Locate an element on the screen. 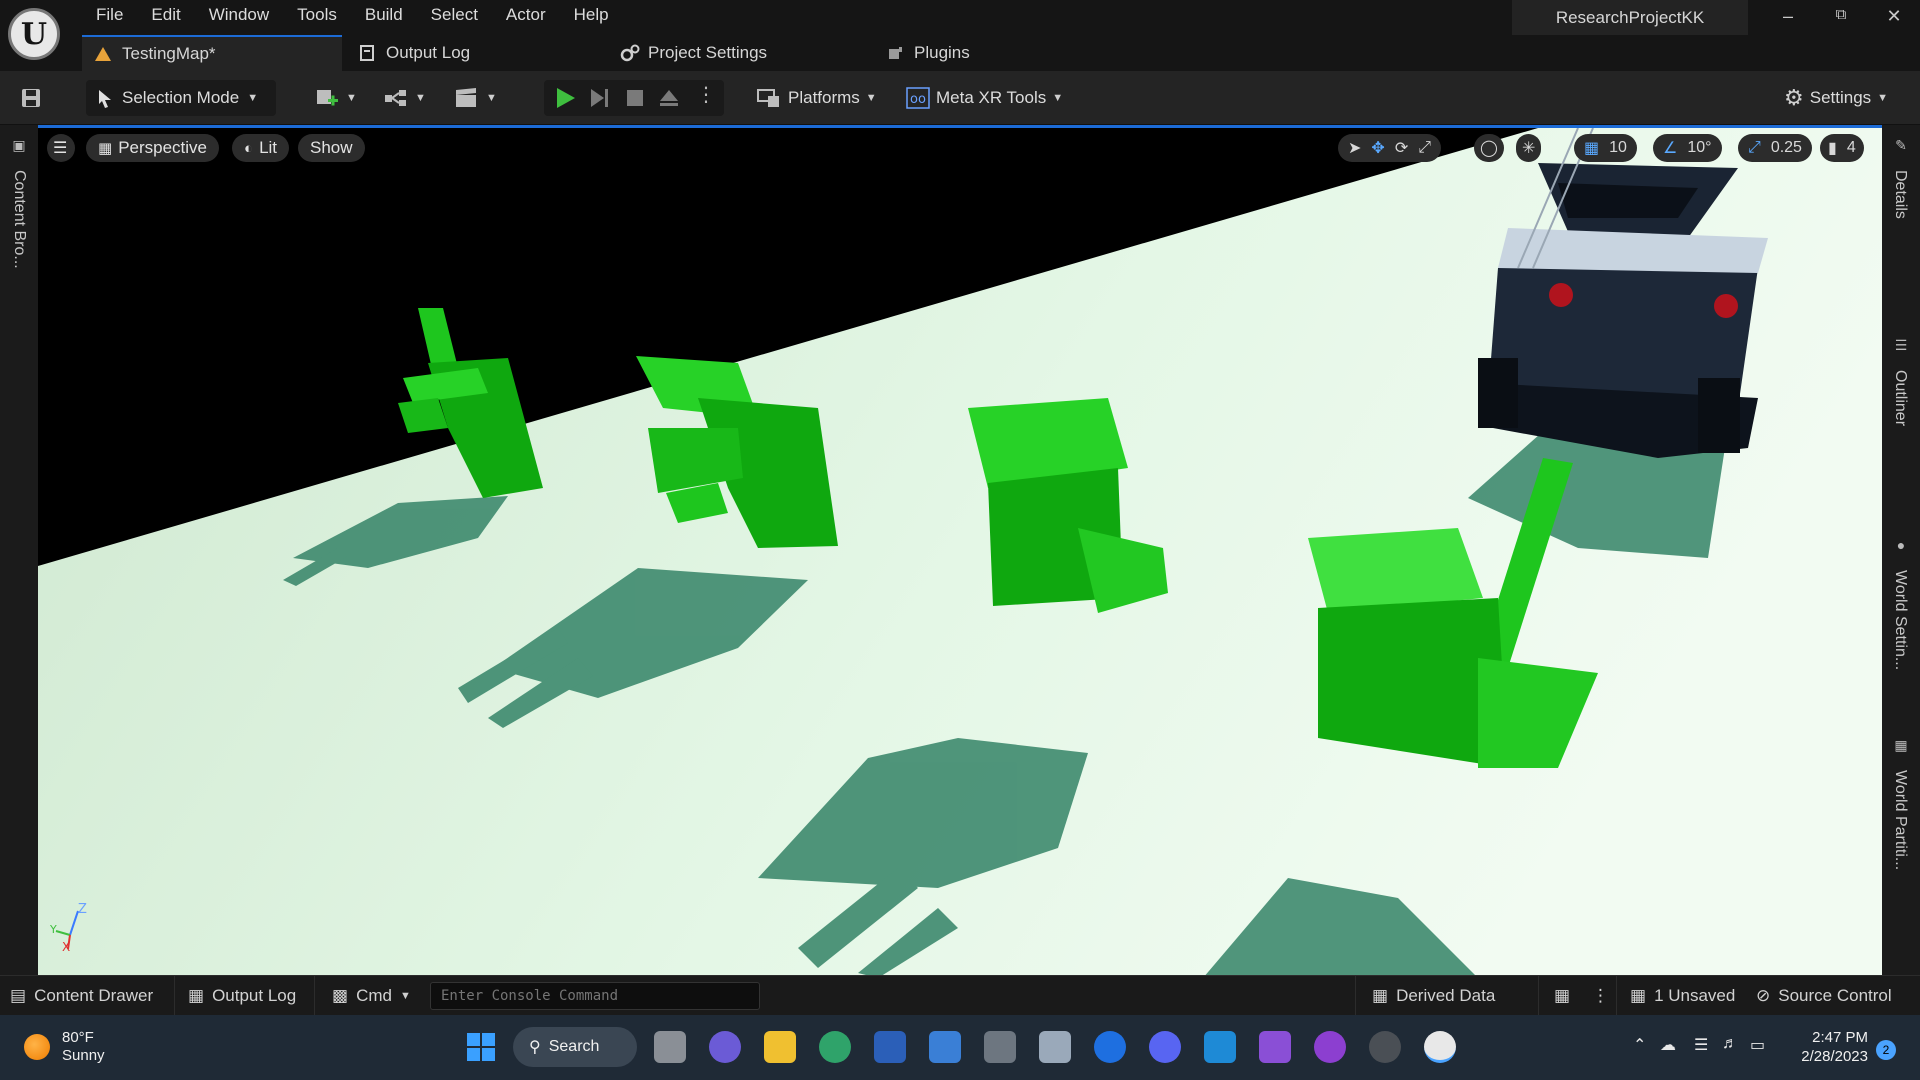  taskbar-clock: 2:47 PM 2/28/2023 is located at coordinates (1823, 1047).